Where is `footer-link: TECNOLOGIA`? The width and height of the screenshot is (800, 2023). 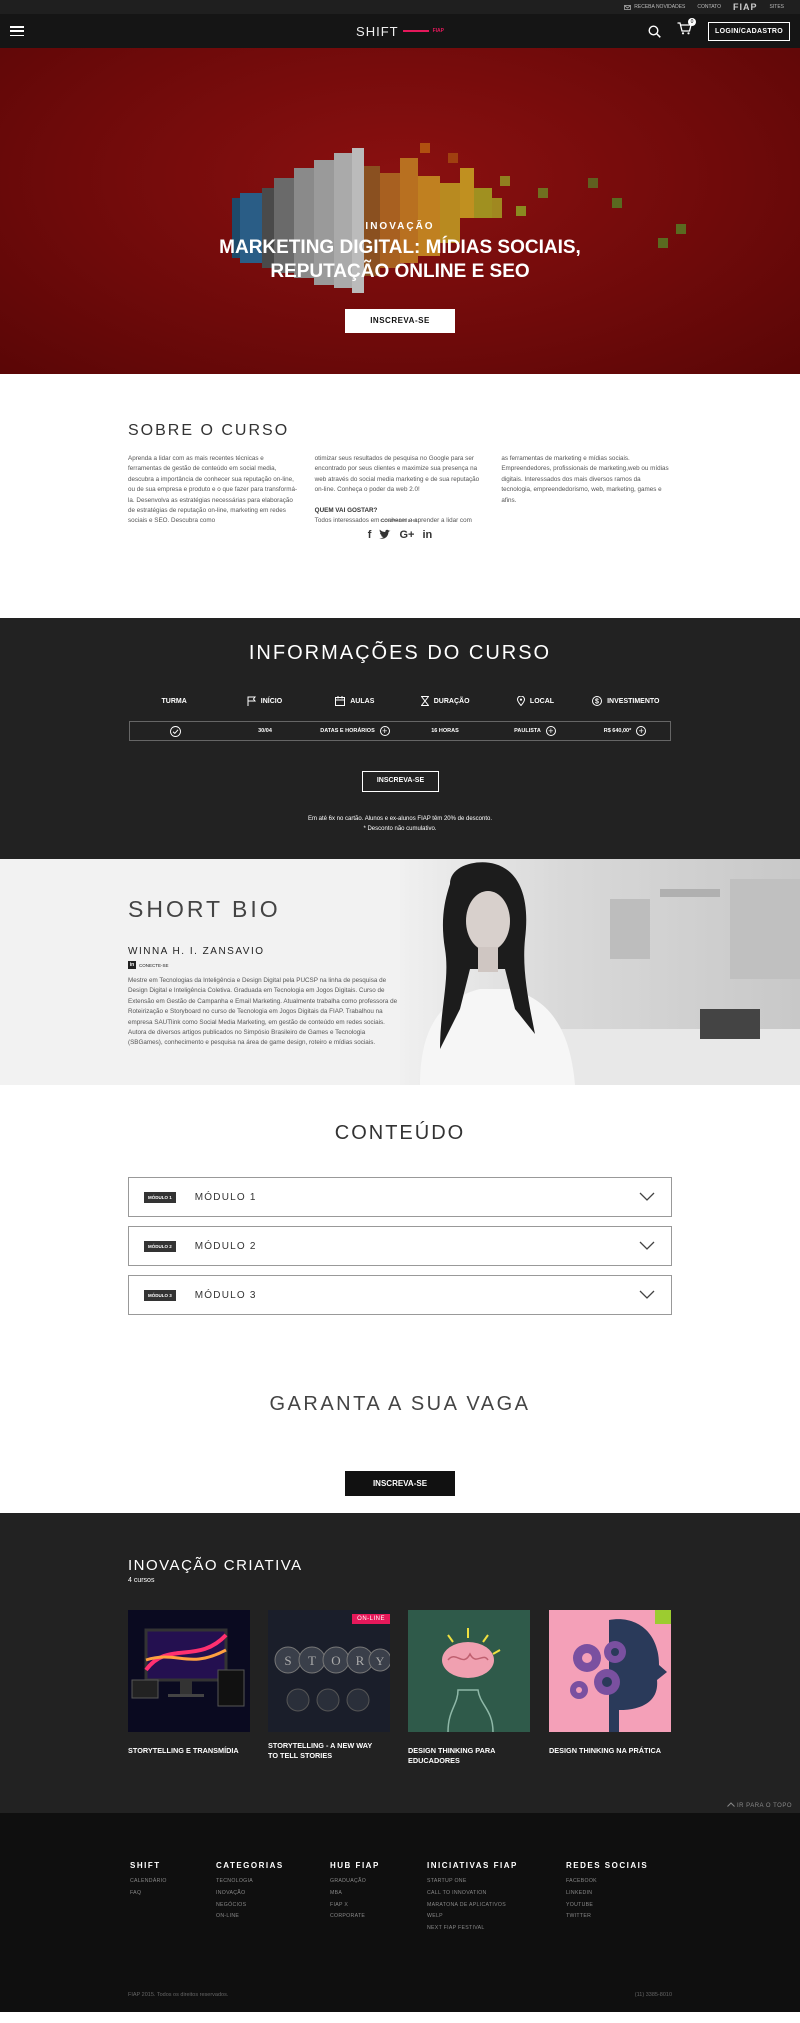 footer-link: TECNOLOGIA is located at coordinates (250, 1882).